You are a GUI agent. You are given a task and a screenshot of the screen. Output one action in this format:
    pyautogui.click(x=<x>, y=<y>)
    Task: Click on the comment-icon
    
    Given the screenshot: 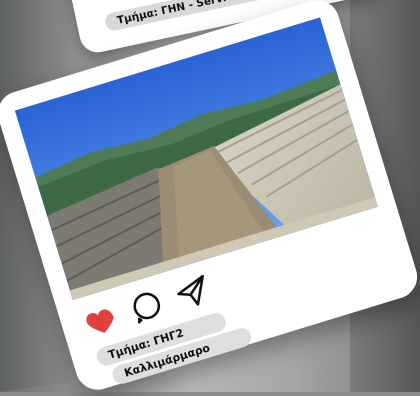 What is the action you would take?
    pyautogui.click(x=147, y=306)
    